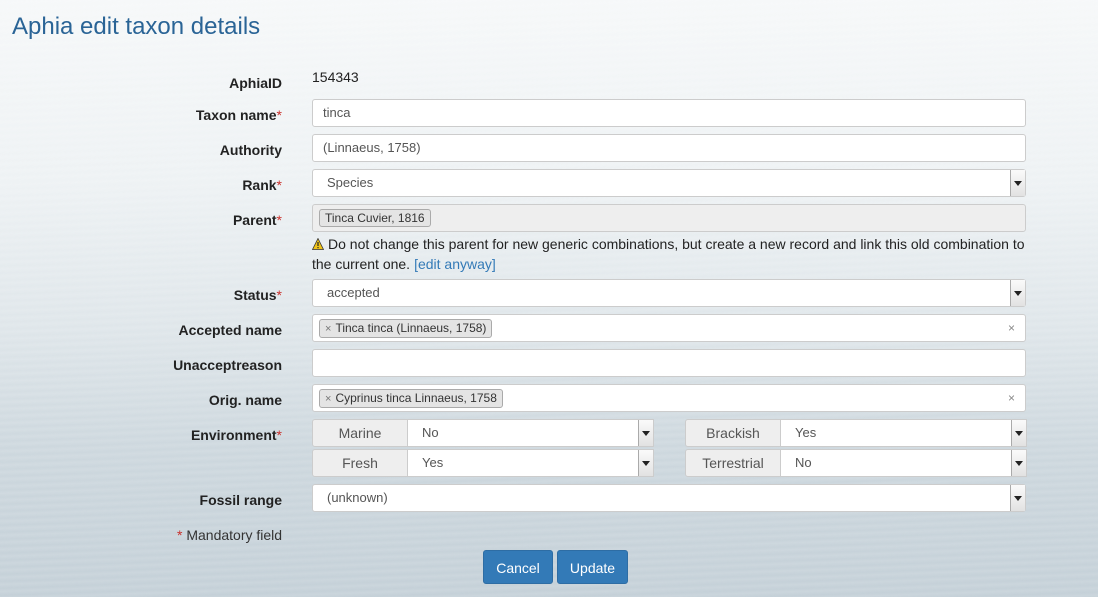 The height and width of the screenshot is (597, 1098). What do you see at coordinates (227, 365) in the screenshot?
I see `unacceptreason-label: Unacceptreason` at bounding box center [227, 365].